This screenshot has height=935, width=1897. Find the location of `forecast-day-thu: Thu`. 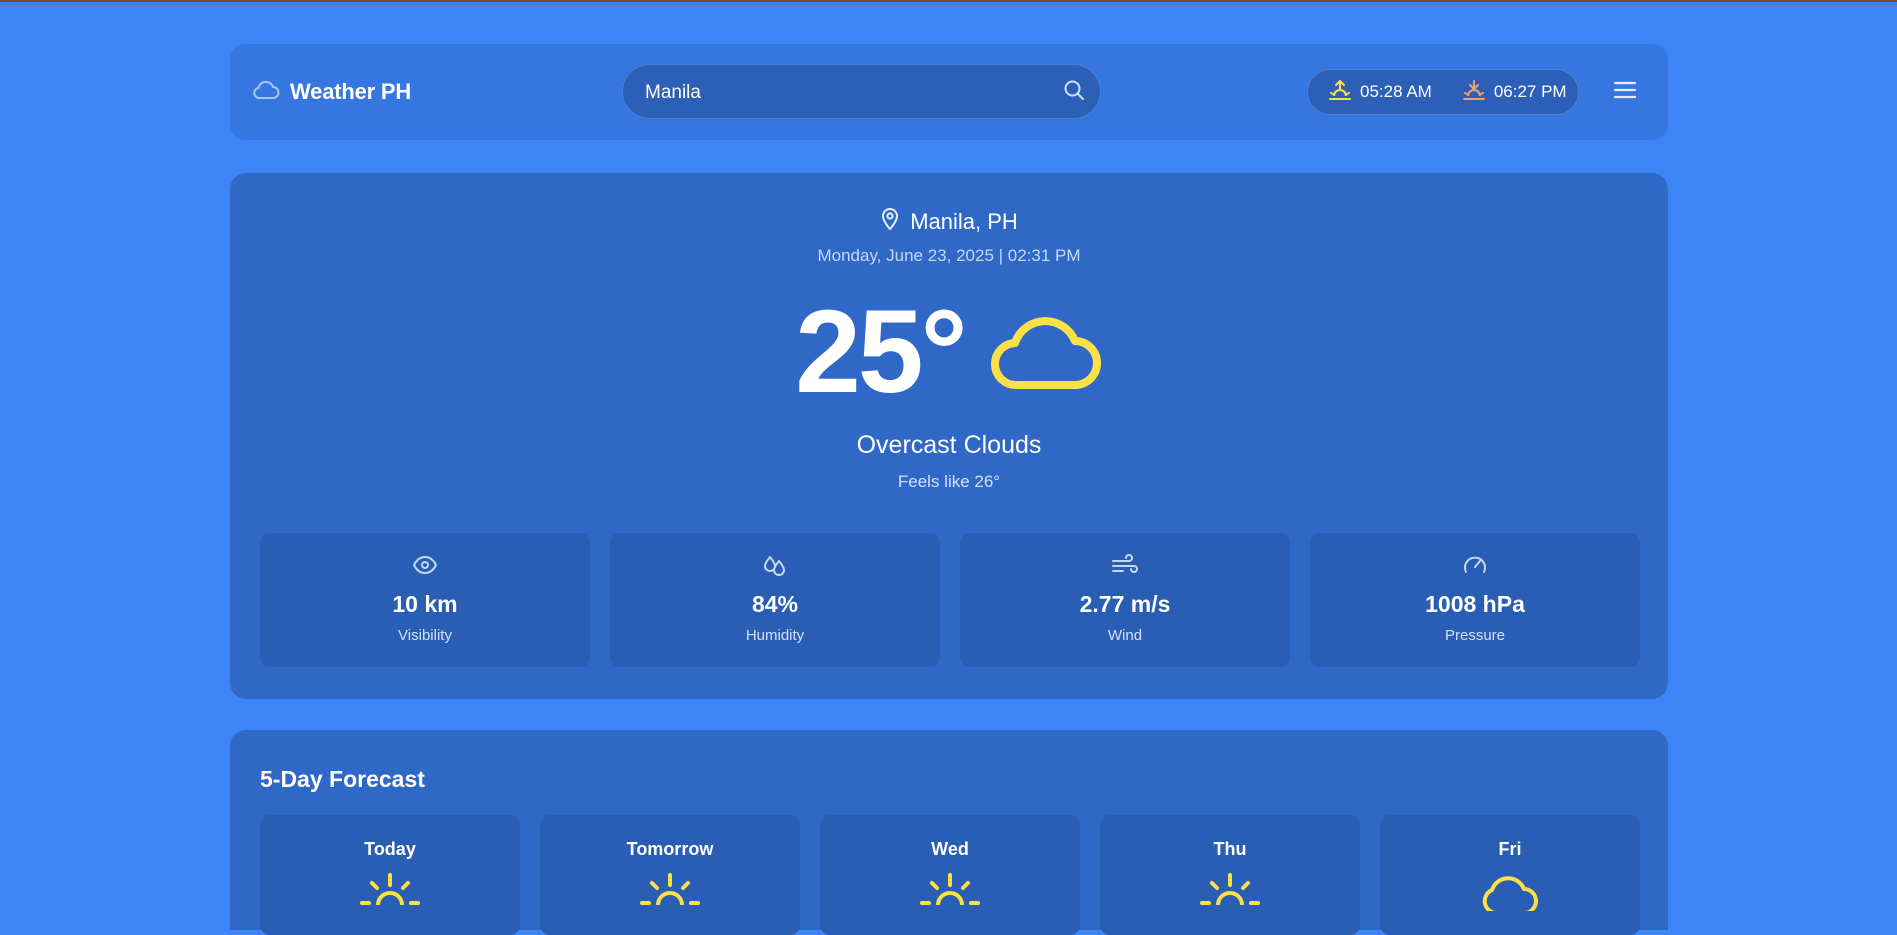

forecast-day-thu: Thu is located at coordinates (1230, 875).